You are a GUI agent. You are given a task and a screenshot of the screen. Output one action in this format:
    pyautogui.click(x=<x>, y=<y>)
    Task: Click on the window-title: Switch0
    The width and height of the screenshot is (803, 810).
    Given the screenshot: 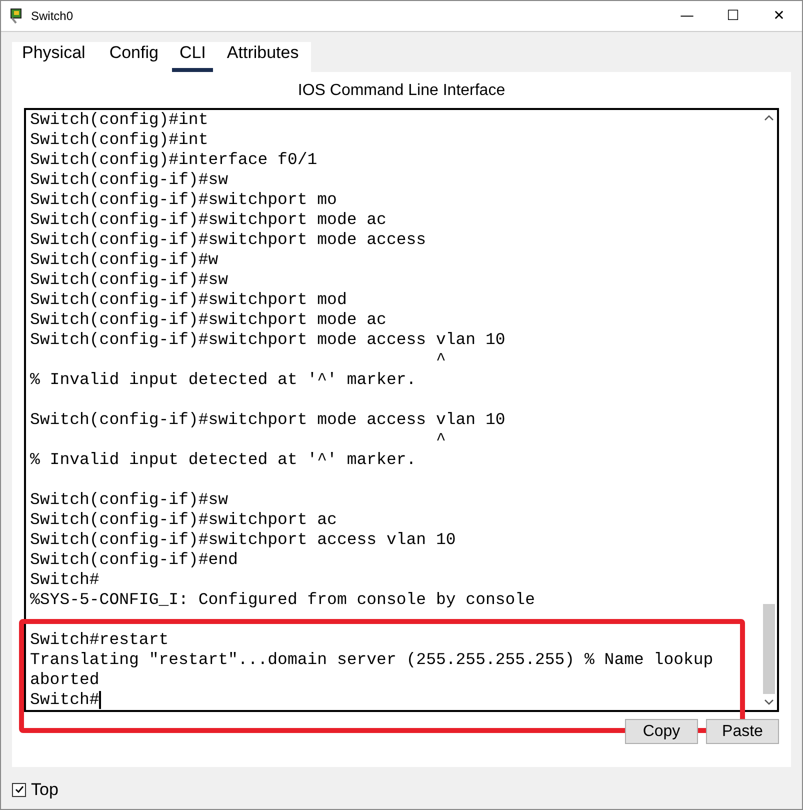 What is the action you would take?
    pyautogui.click(x=52, y=16)
    